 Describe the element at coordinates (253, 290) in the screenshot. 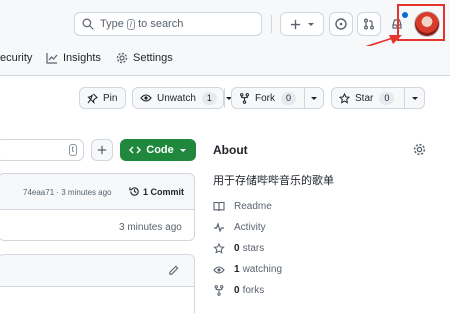

I see `forks-label: forks` at that location.